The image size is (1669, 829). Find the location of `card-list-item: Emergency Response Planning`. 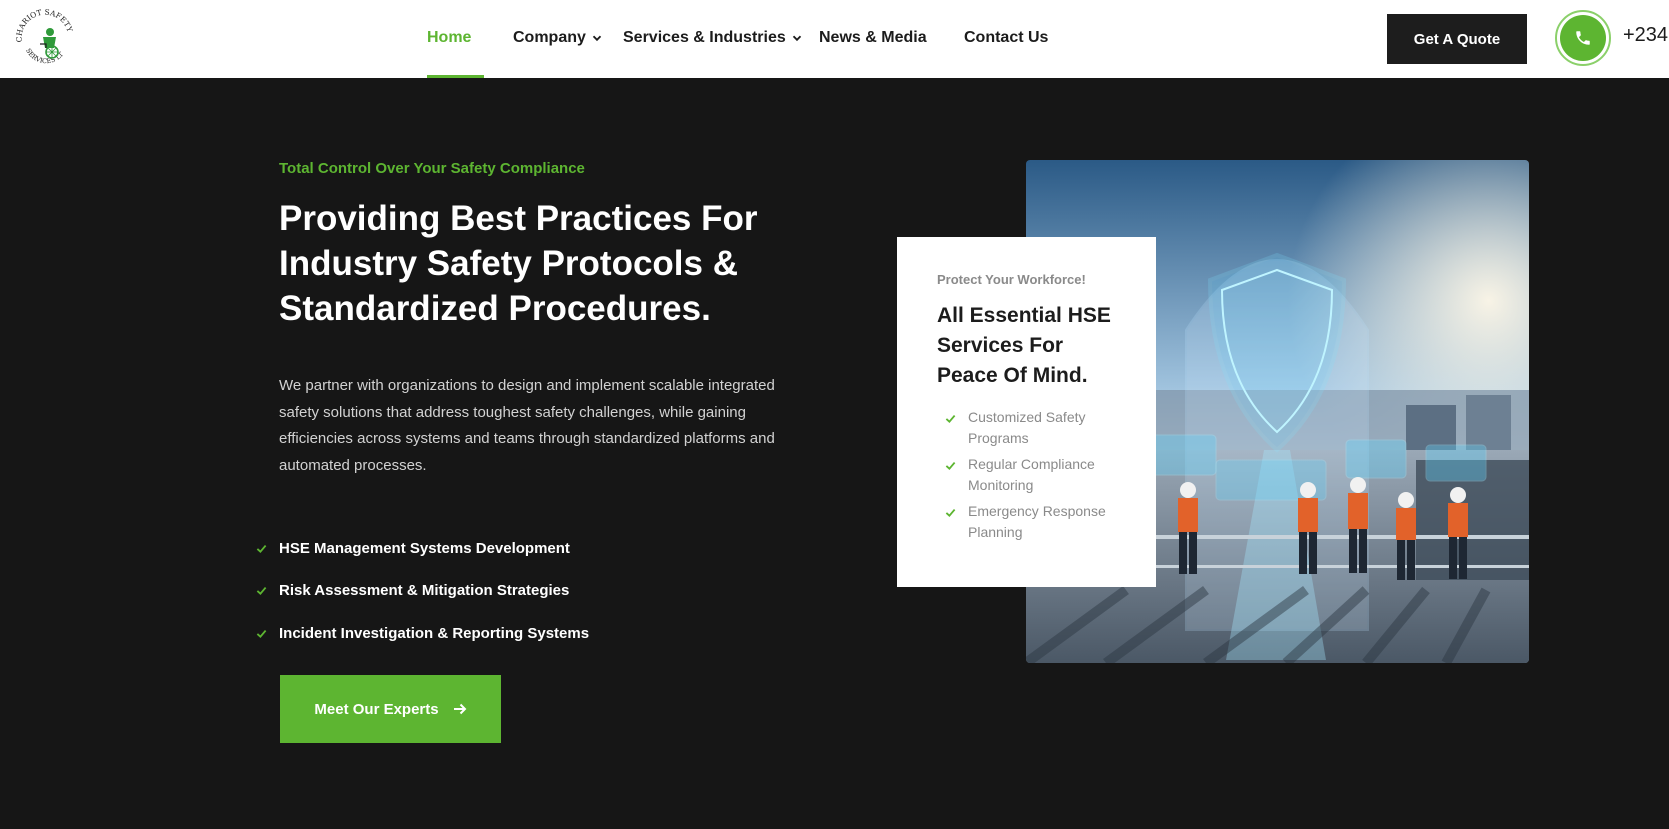

card-list-item: Emergency Response Planning is located at coordinates (1031, 522).